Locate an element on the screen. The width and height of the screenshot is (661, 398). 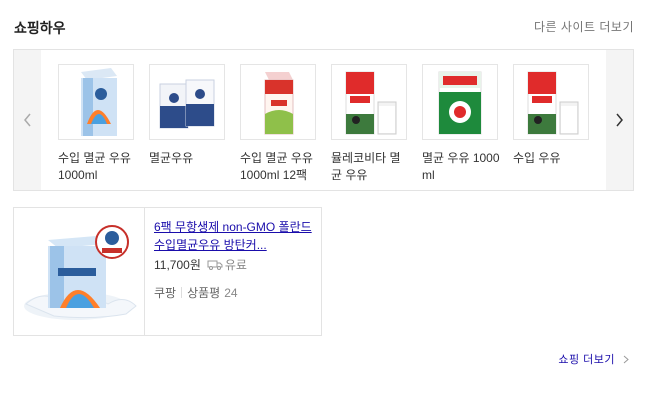
shopping-more-label: 쇼핑 더보기 is located at coordinates (586, 360).